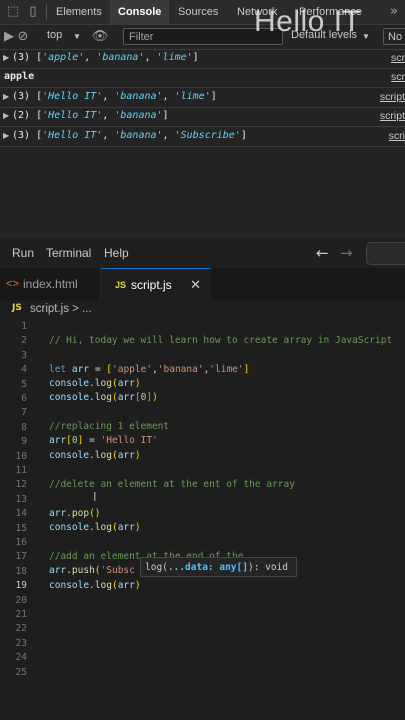 This screenshot has height=720, width=405. What do you see at coordinates (202, 253) in the screenshot?
I see `menu-bar: Run Terminal Help ← →` at bounding box center [202, 253].